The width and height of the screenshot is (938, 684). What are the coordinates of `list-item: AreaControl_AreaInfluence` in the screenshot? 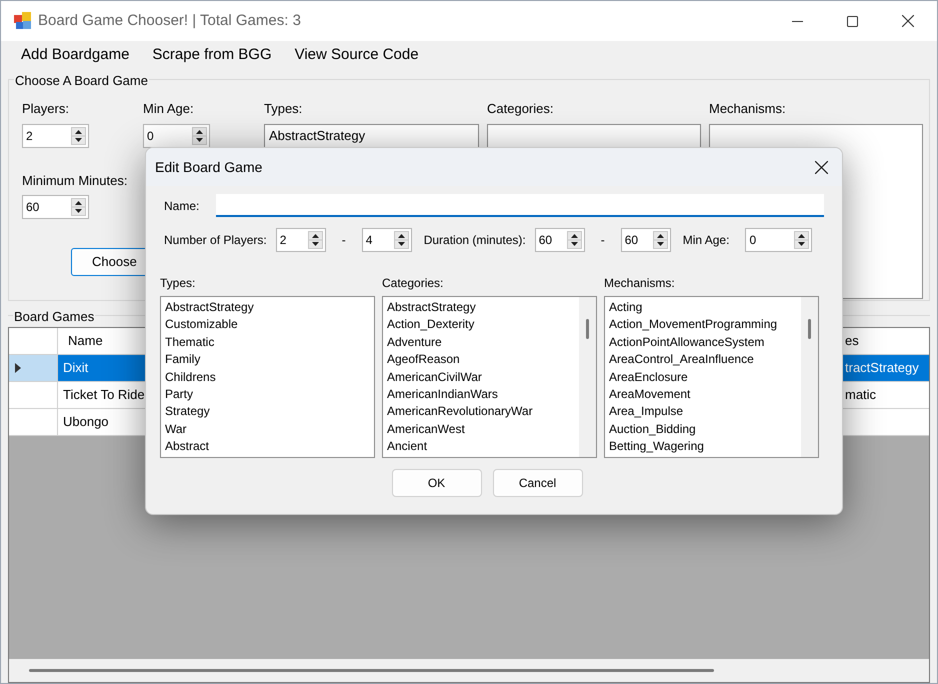 It's located at (681, 360).